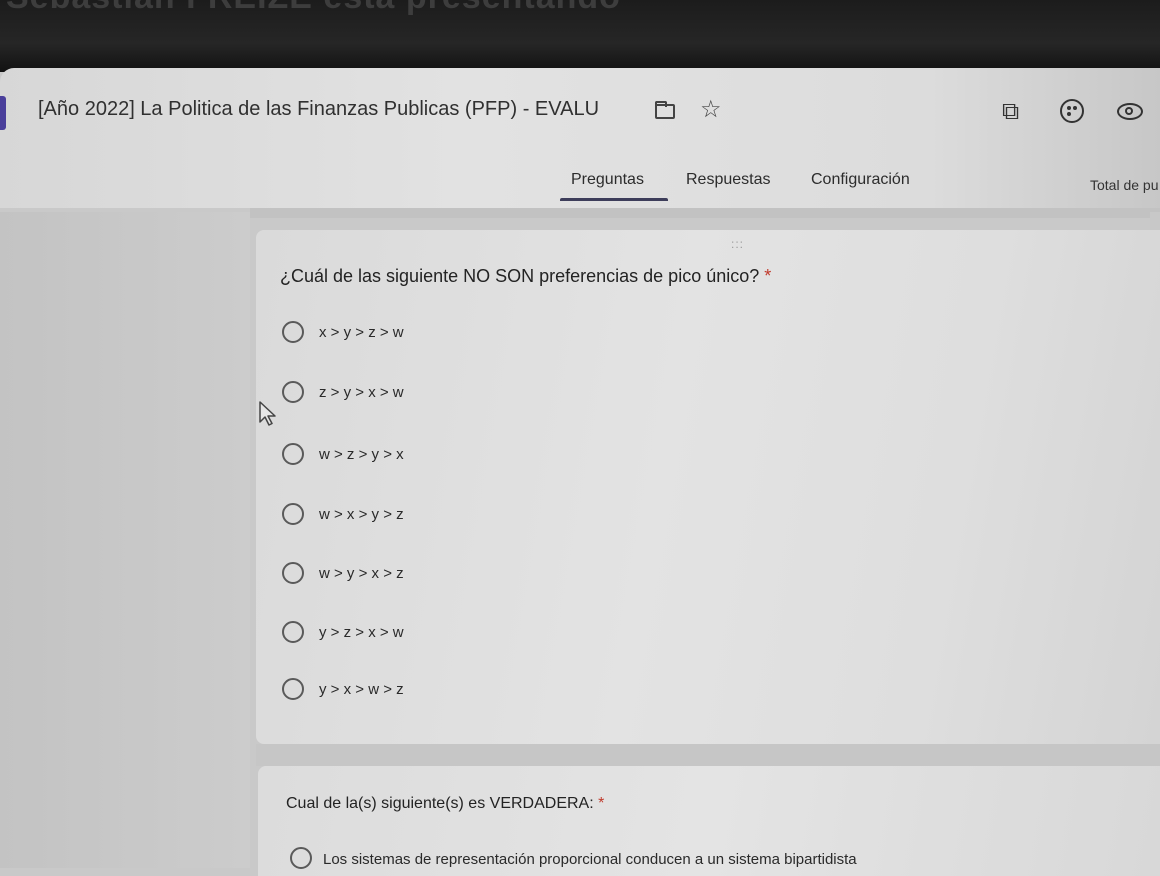 This screenshot has height=876, width=1160. Describe the element at coordinates (361, 632) in the screenshot. I see `option-label: y > z > x > w` at that location.